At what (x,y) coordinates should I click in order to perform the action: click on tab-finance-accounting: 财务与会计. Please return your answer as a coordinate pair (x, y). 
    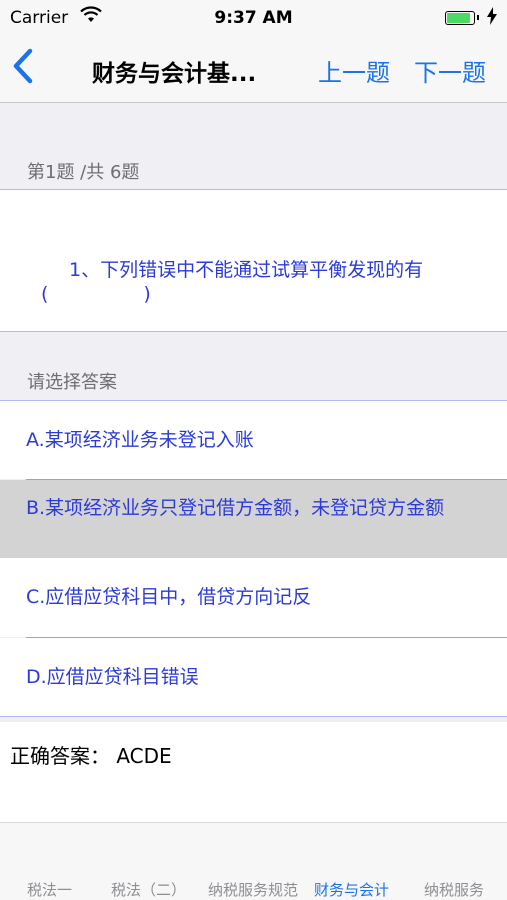
    Looking at the image, I should click on (351, 889).